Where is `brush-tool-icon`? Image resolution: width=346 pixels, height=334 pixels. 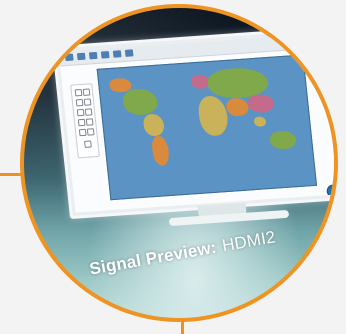
brush-tool-icon is located at coordinates (86, 92).